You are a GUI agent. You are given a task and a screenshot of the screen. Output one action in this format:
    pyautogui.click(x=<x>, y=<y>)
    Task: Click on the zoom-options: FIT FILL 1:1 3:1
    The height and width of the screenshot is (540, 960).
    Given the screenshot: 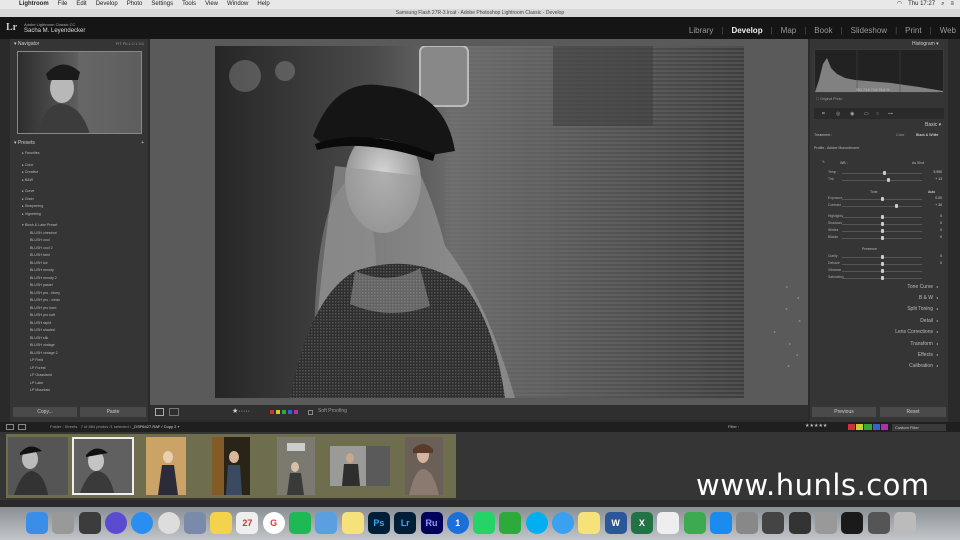 What is the action you would take?
    pyautogui.click(x=130, y=44)
    